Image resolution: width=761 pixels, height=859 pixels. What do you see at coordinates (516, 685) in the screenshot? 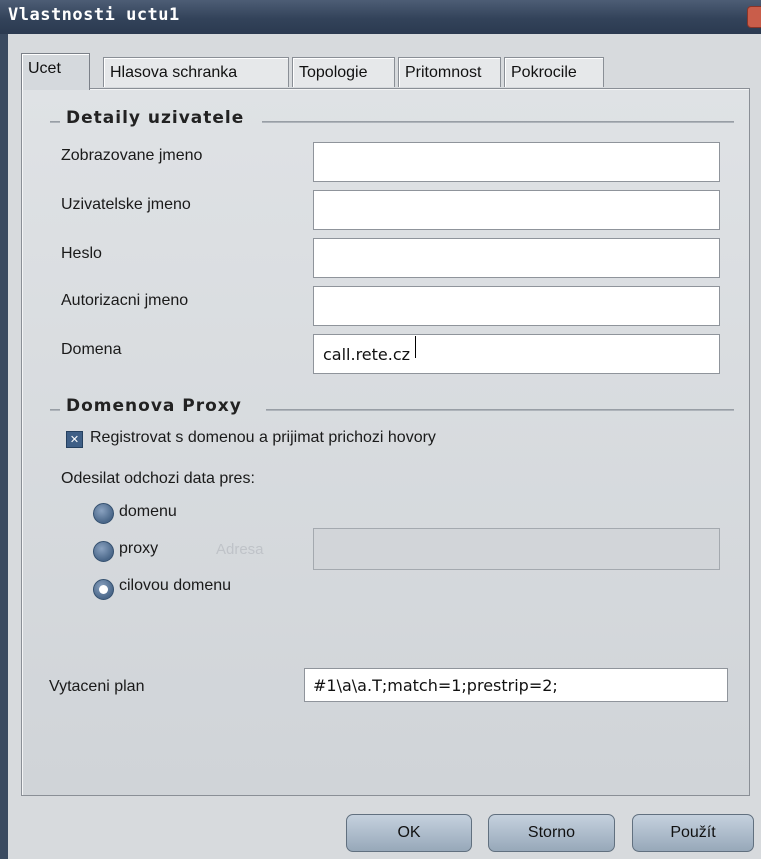
I see `dial-plan-field` at bounding box center [516, 685].